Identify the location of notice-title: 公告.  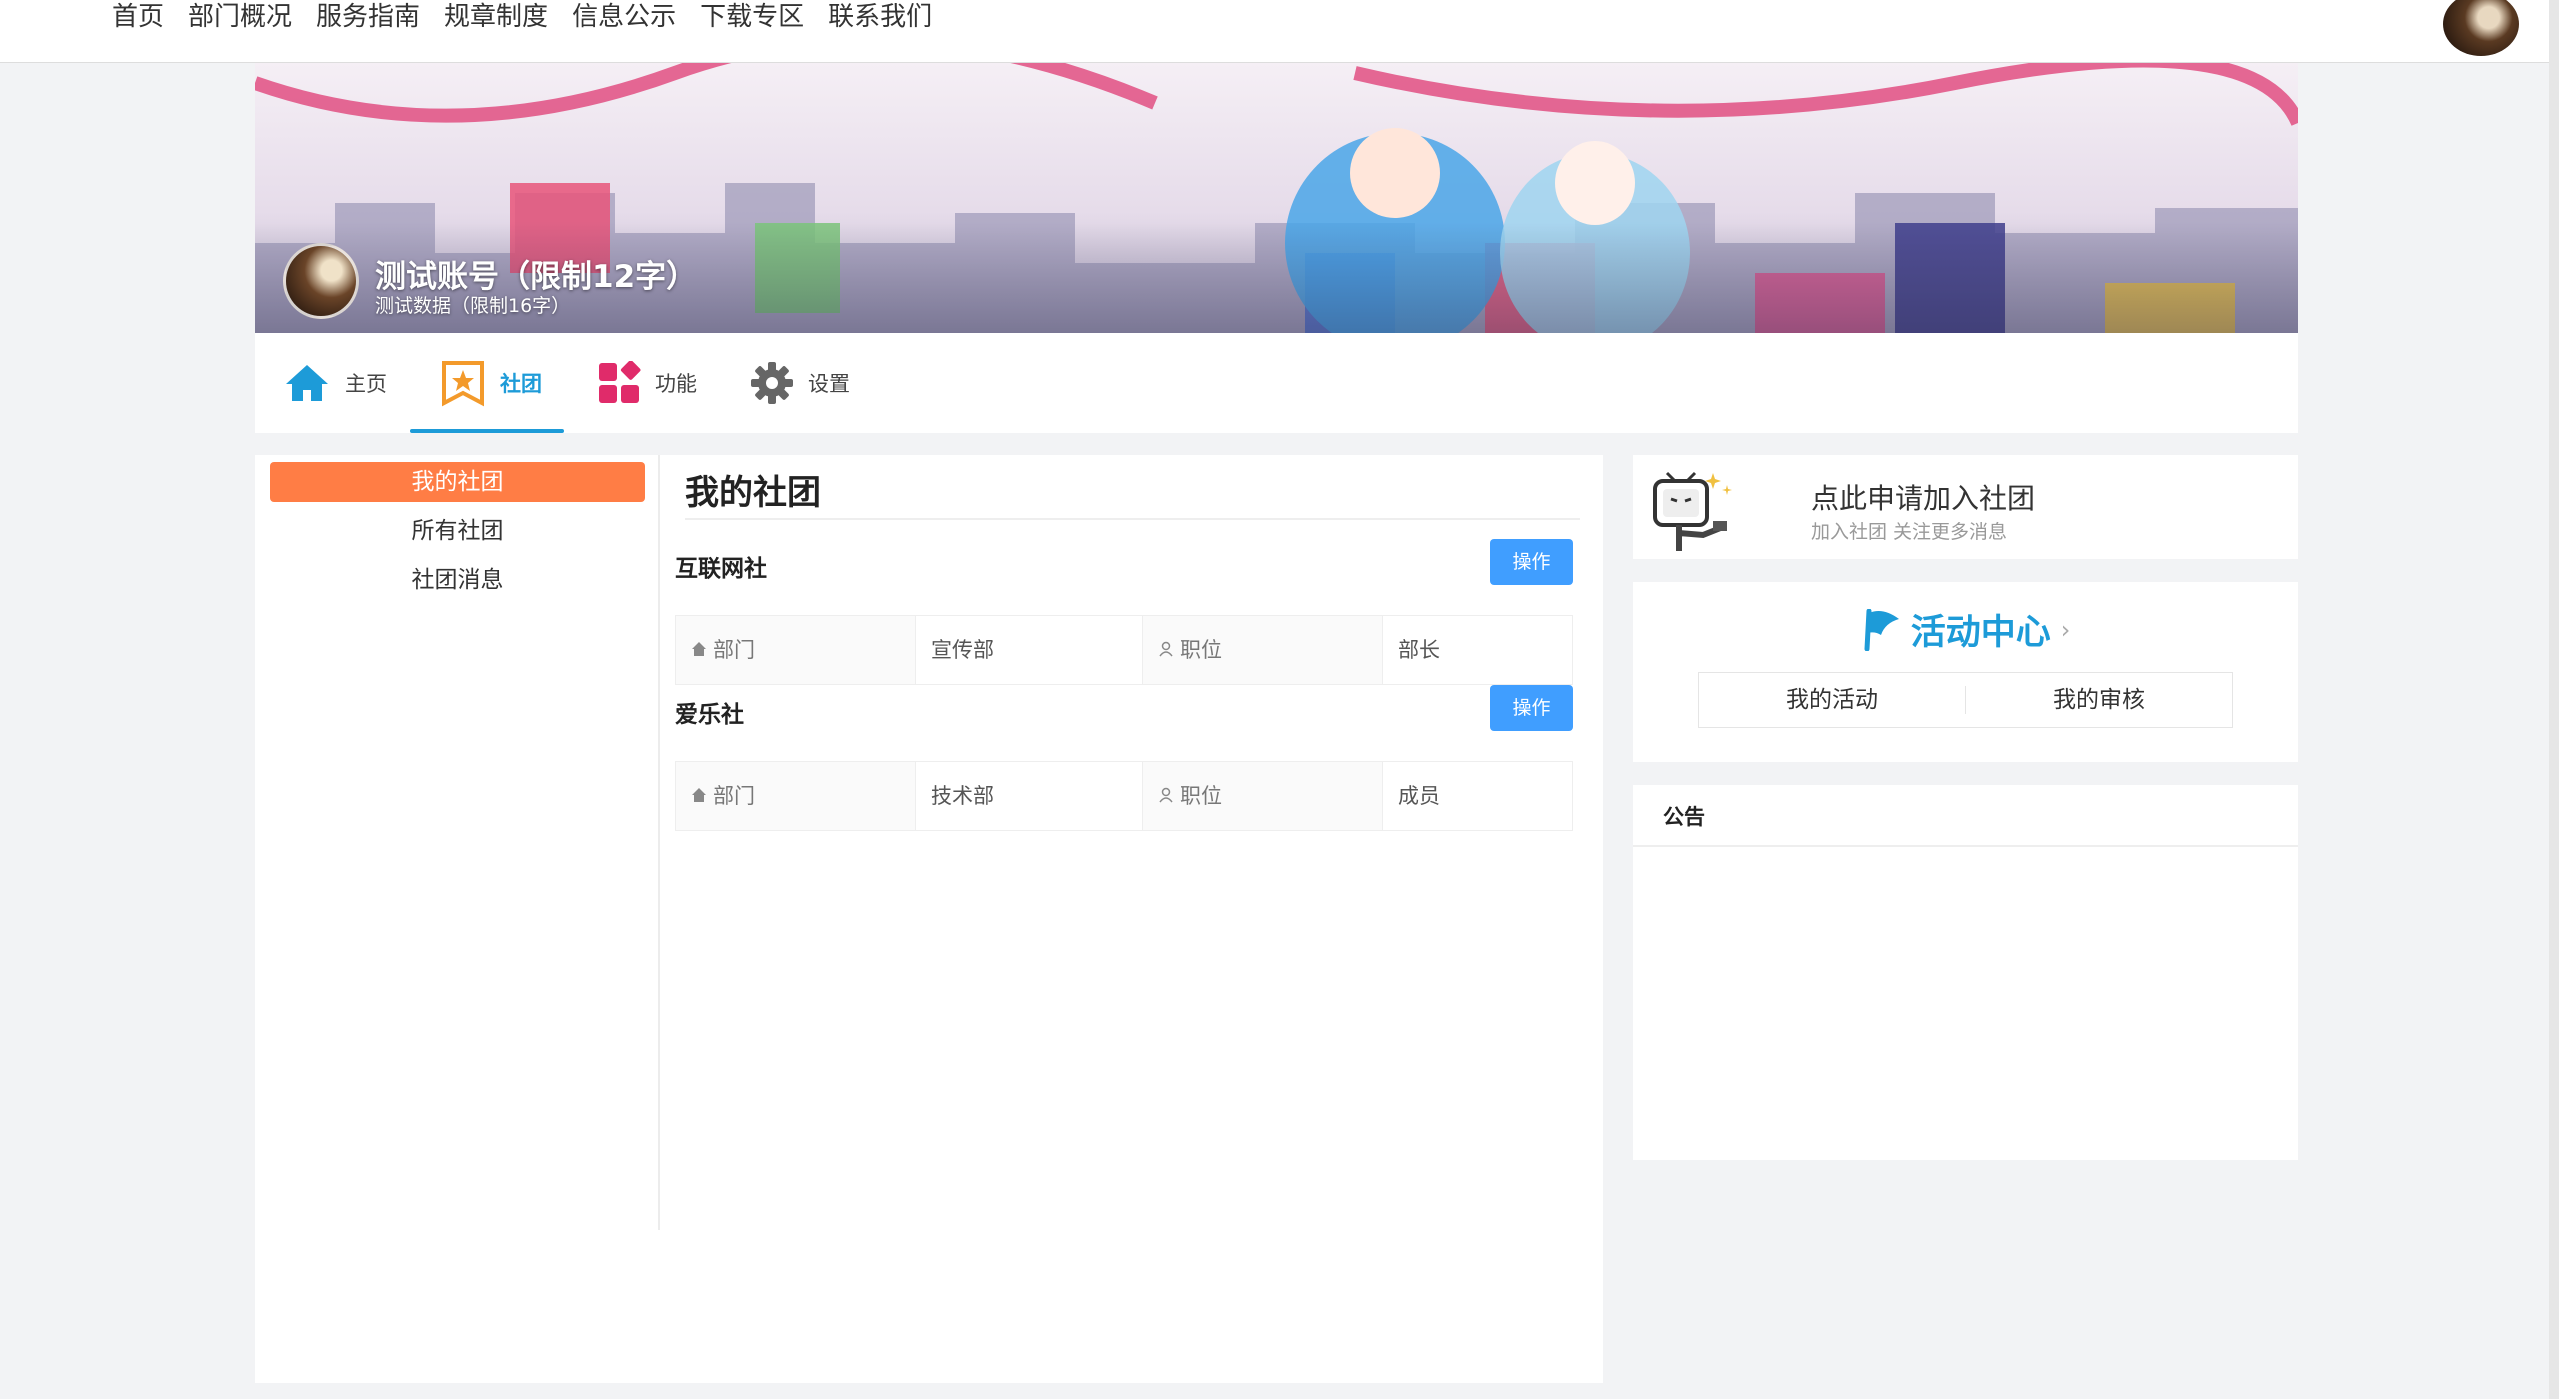
(1684, 817).